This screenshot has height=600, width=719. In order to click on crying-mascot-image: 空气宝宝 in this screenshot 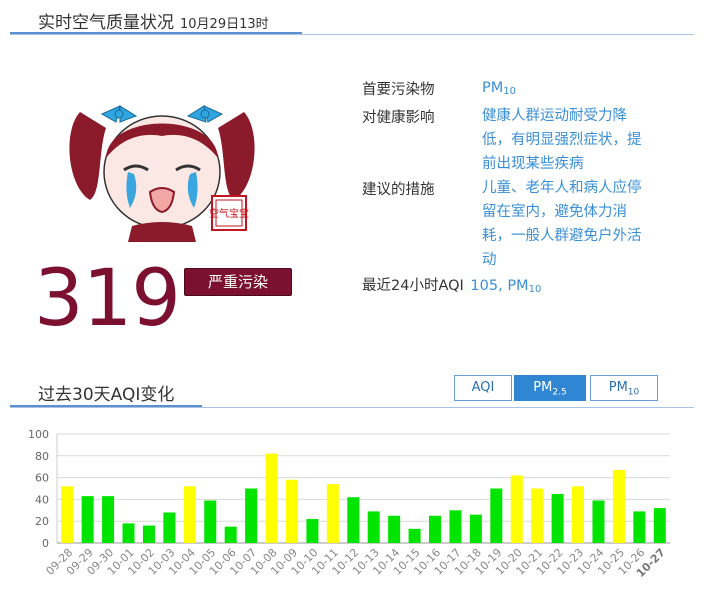, I will do `click(162, 173)`.